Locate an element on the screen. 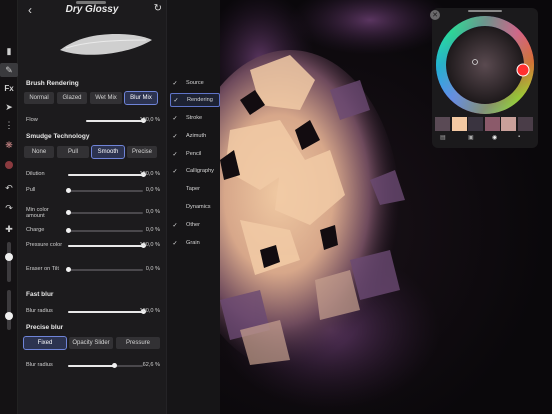 The image size is (552, 414). pull-value: 0,0 % is located at coordinates (152, 190).